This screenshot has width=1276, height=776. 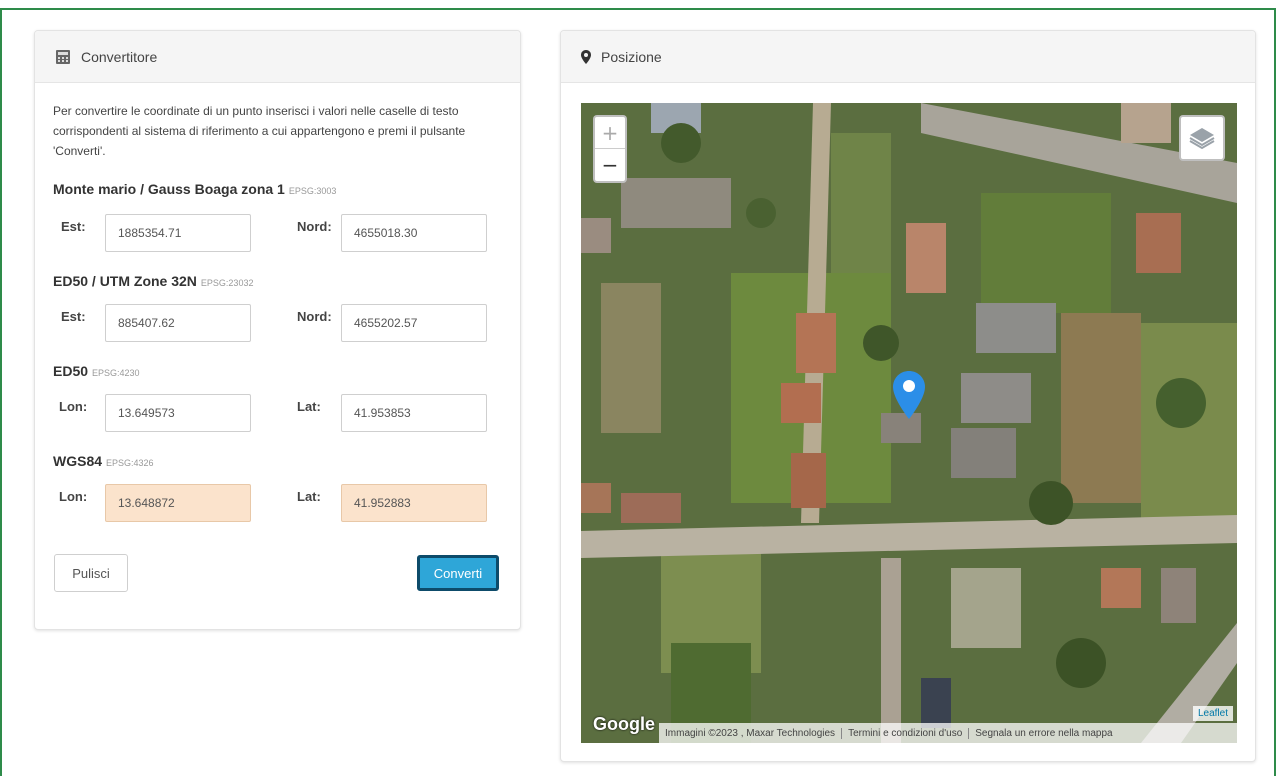 What do you see at coordinates (610, 165) in the screenshot?
I see `zoom-out-button: −` at bounding box center [610, 165].